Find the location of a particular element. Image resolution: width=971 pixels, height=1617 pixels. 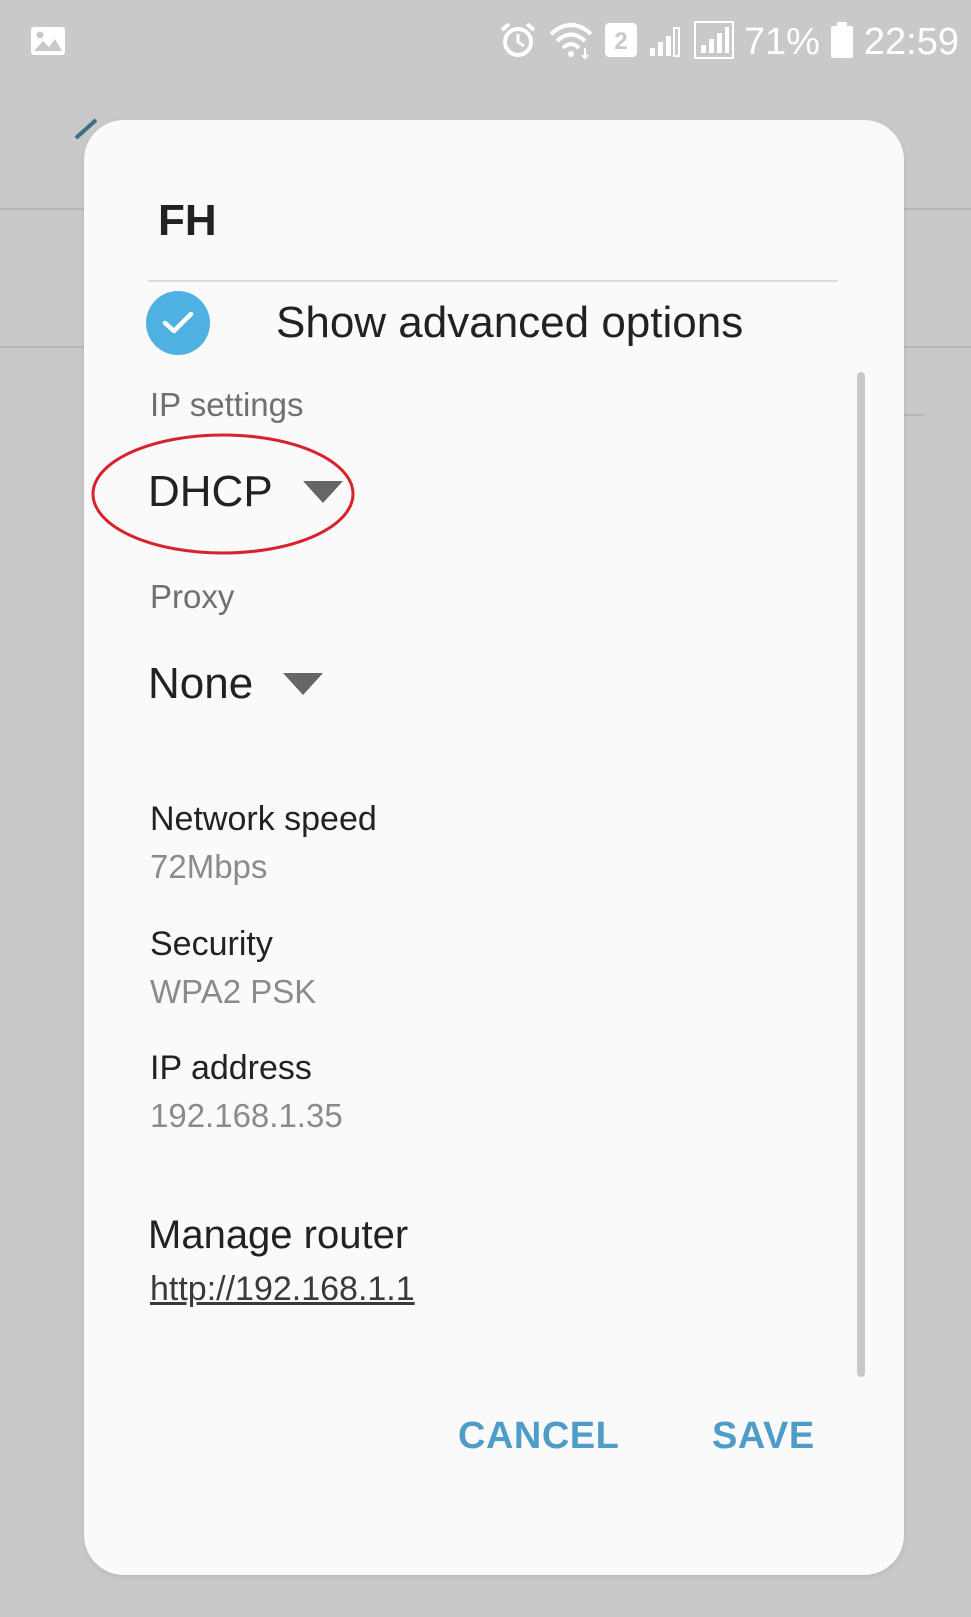

save-button: SAVE is located at coordinates (763, 1436).